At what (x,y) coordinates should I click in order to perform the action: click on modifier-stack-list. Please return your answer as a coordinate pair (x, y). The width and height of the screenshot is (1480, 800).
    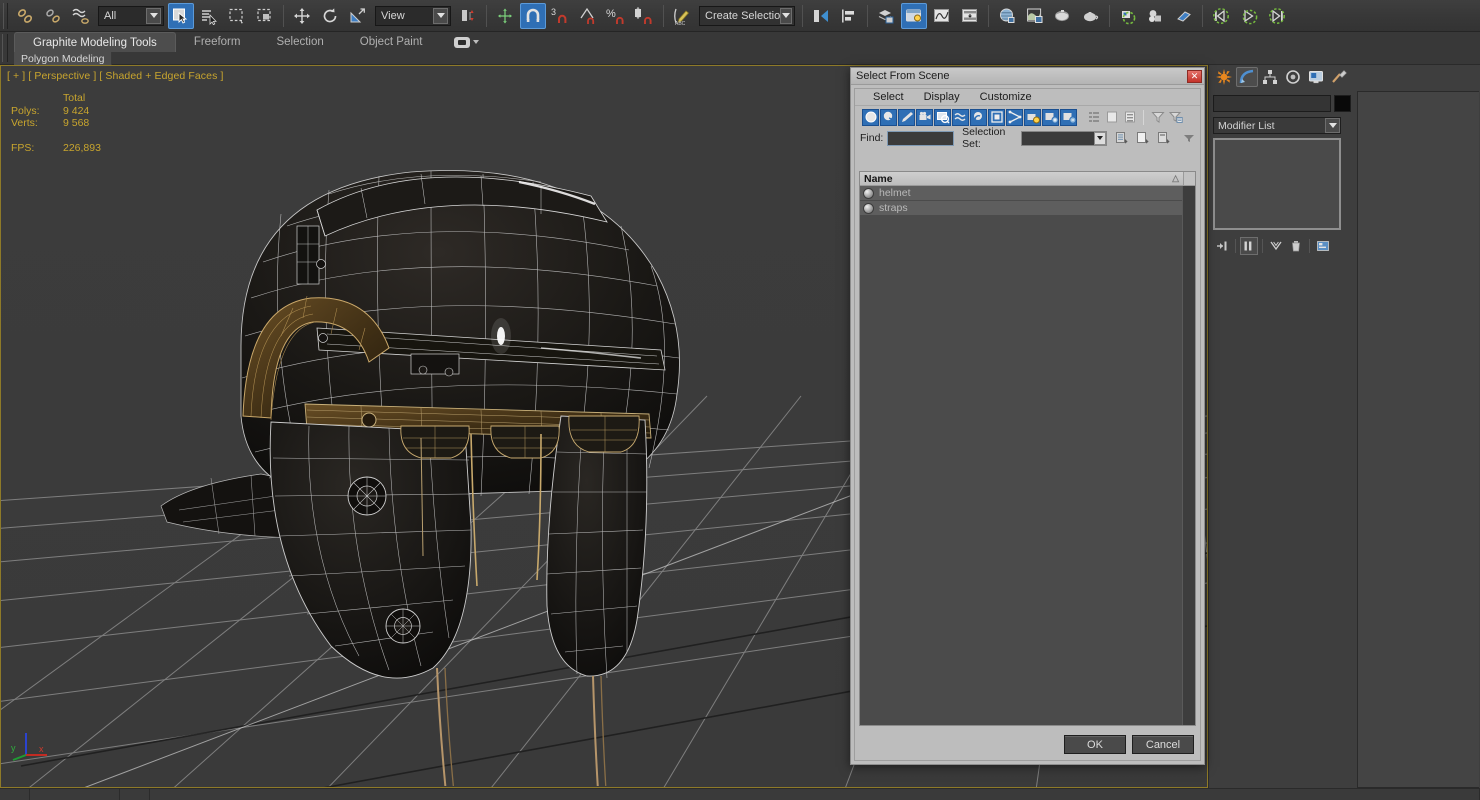
    Looking at the image, I should click on (1277, 184).